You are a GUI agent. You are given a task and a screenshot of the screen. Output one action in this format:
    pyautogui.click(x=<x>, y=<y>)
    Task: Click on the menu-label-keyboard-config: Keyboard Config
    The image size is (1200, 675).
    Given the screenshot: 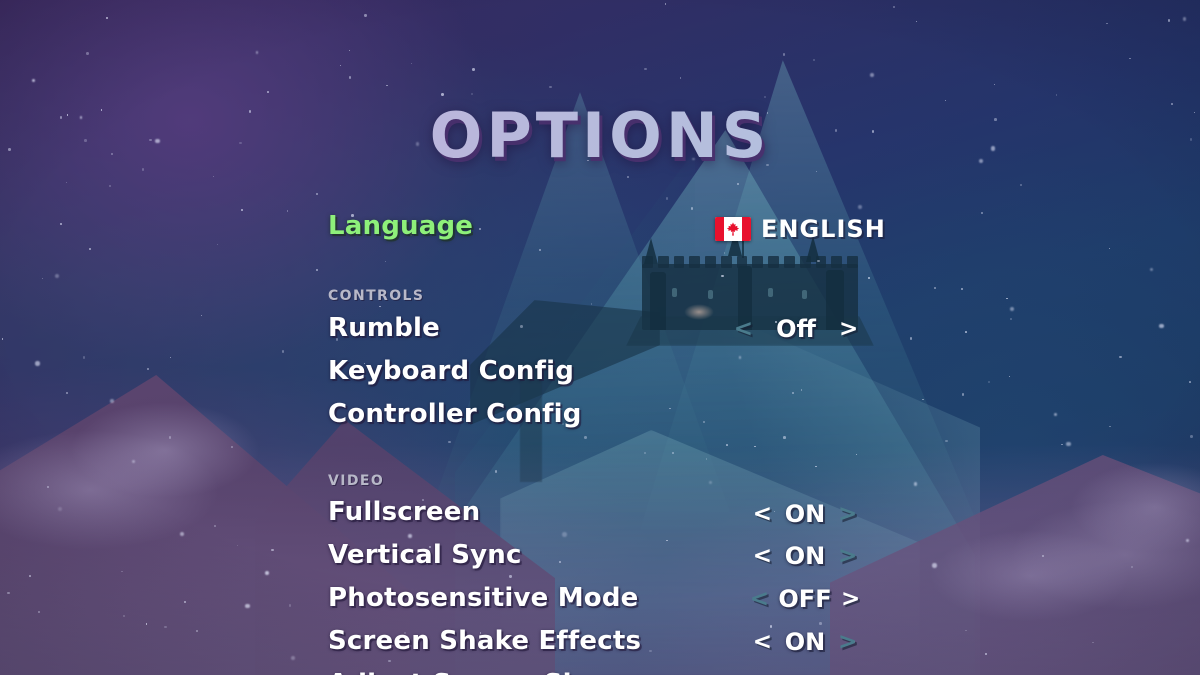 What is the action you would take?
    pyautogui.click(x=451, y=371)
    